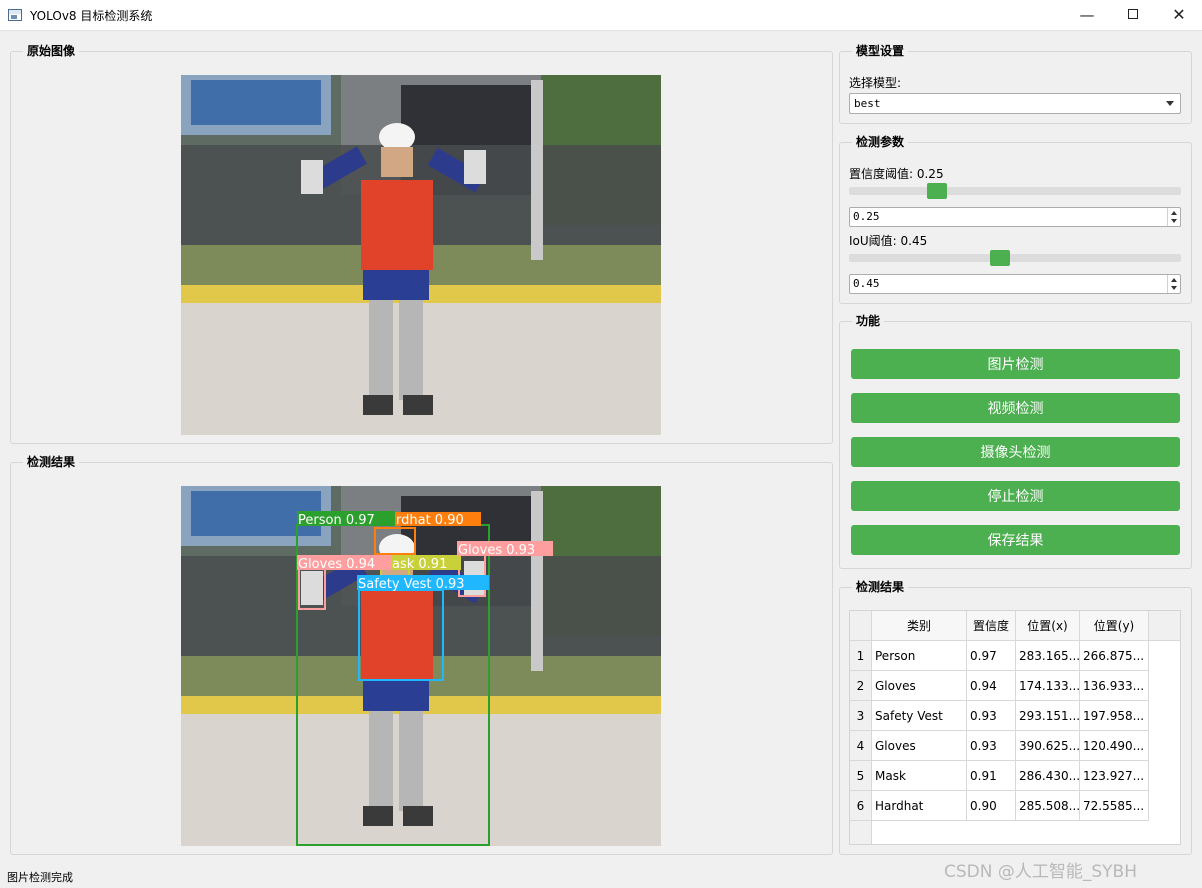 Image resolution: width=1202 pixels, height=888 pixels. I want to click on model-select-value: best, so click(867, 103).